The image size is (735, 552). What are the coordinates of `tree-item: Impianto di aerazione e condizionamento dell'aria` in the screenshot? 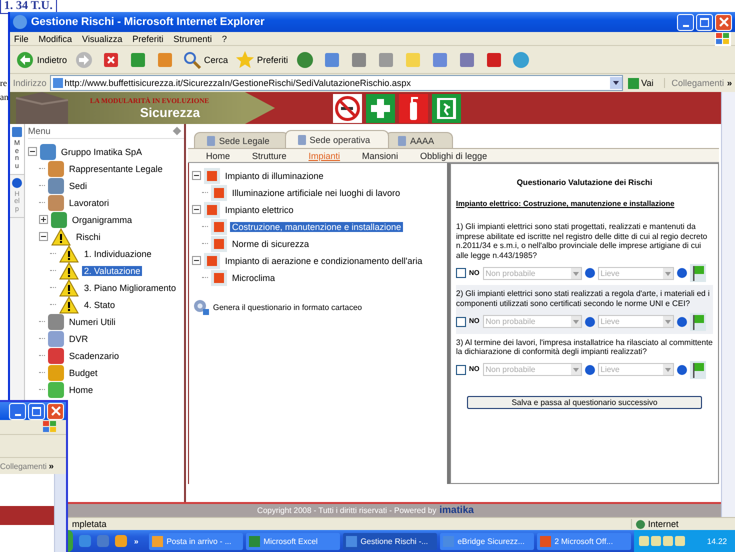 It's located at (323, 261).